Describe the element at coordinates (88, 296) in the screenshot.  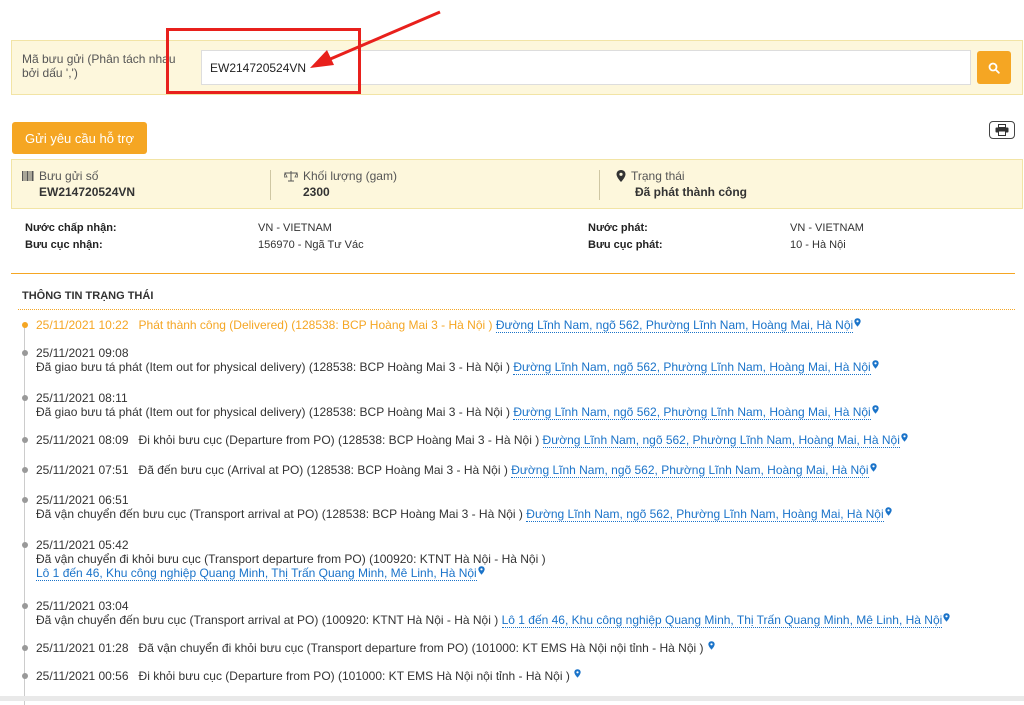
I see `status-section-title: THÔNG TIN TRẠNG THÁI` at that location.